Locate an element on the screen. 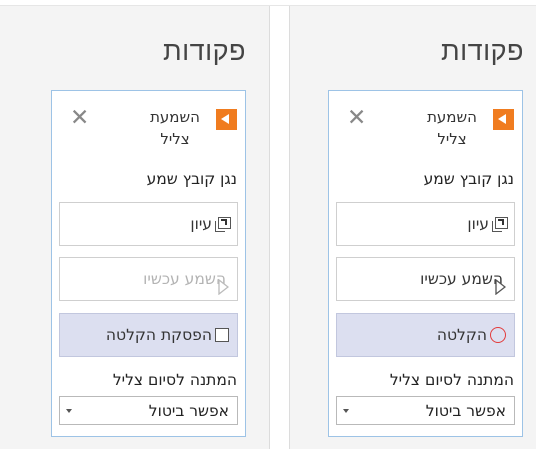 The image size is (536, 449). pane-gap is located at coordinates (279, 227).